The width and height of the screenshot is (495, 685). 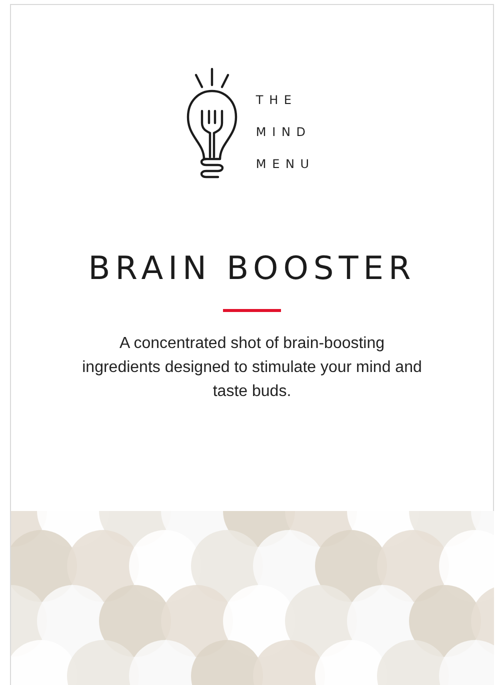 What do you see at coordinates (252, 268) in the screenshot?
I see `page-title: BRAIN BOOSTER` at bounding box center [252, 268].